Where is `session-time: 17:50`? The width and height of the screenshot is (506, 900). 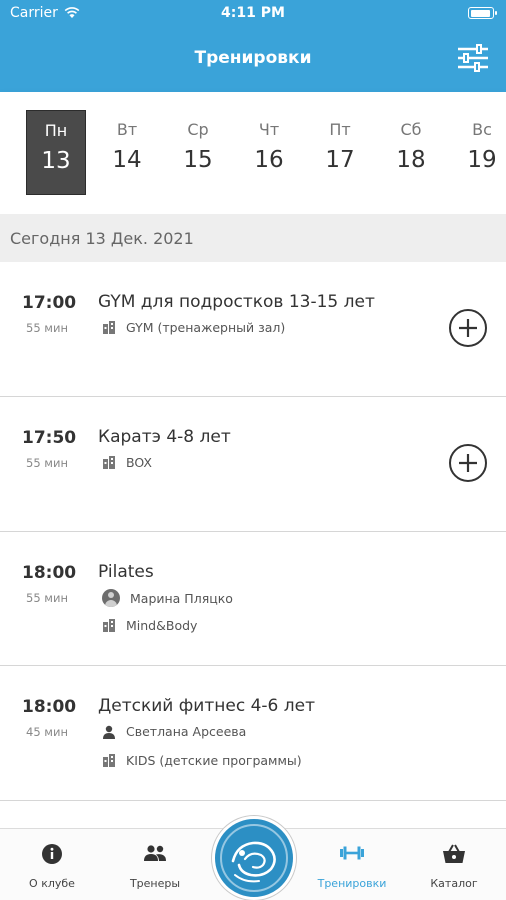 session-time: 17:50 is located at coordinates (49, 438).